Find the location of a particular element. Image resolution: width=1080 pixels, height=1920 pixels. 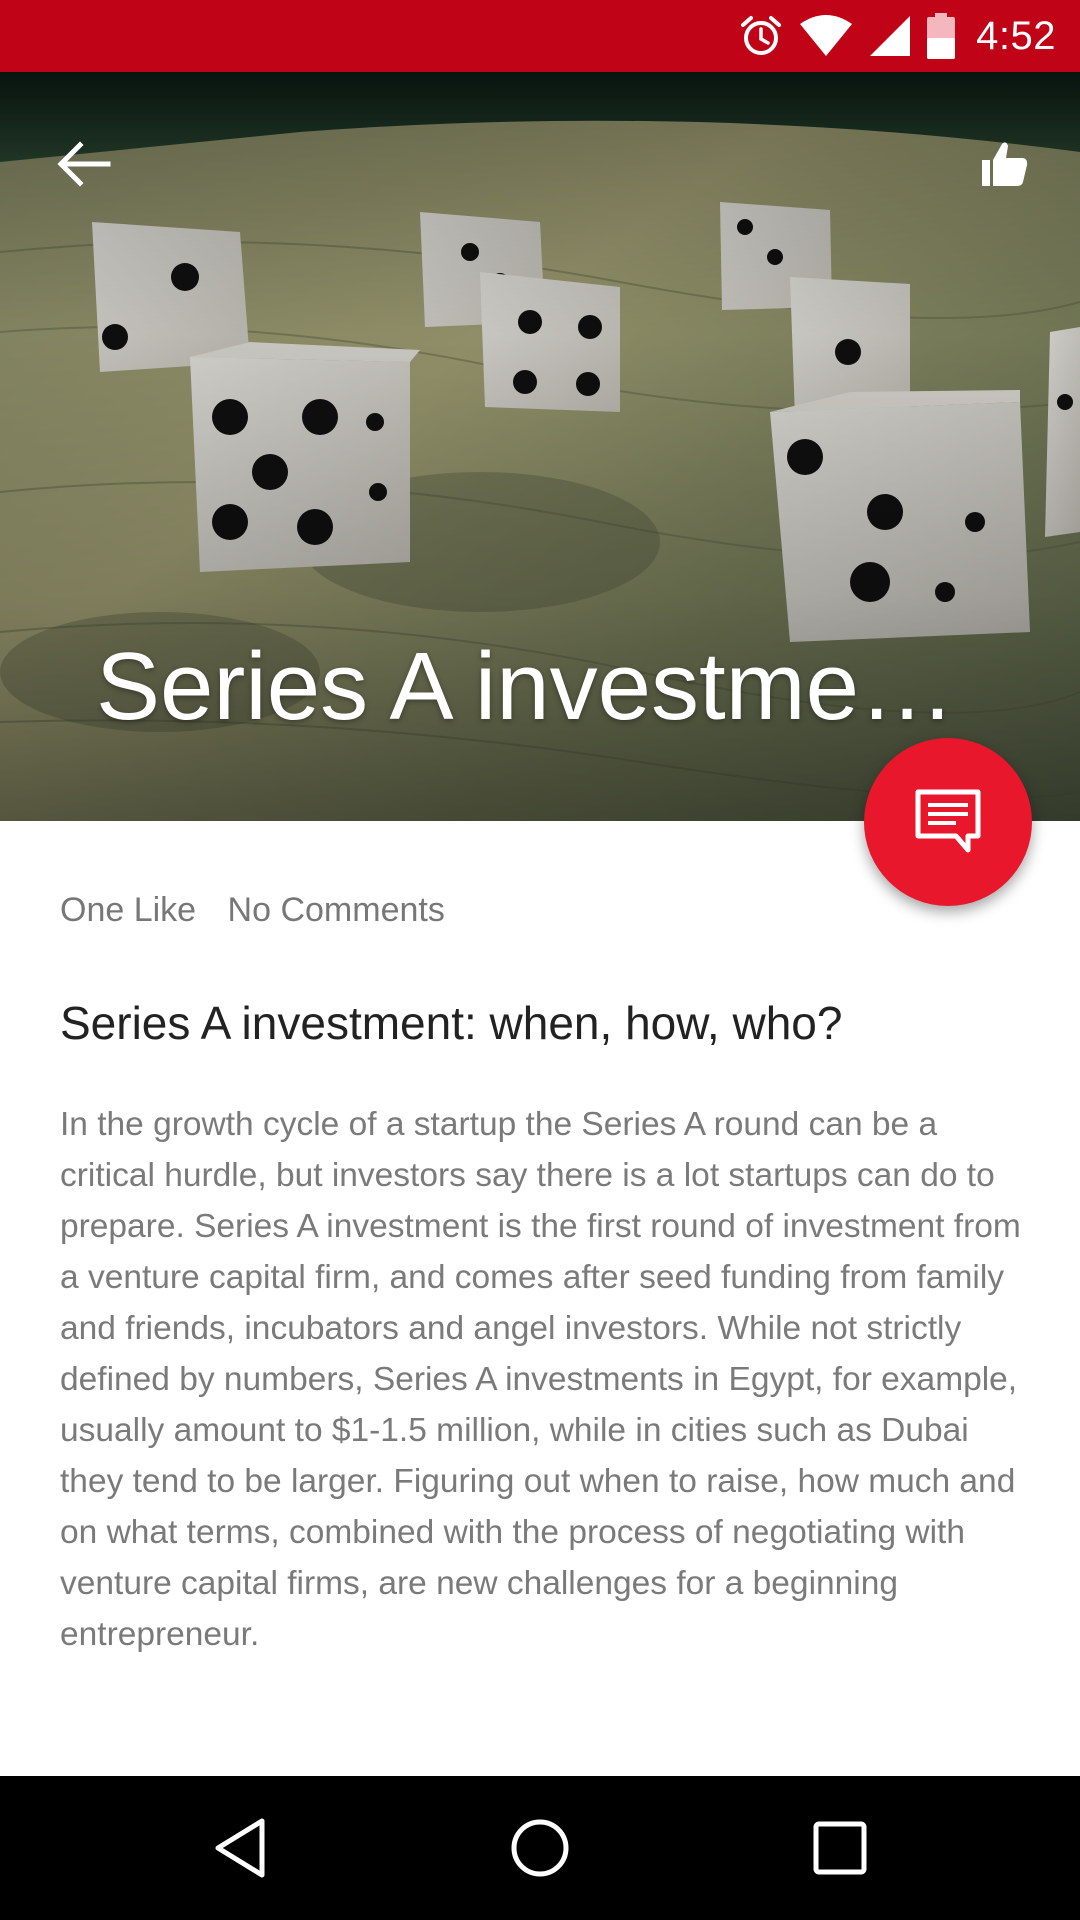

like-button is located at coordinates (1004, 164).